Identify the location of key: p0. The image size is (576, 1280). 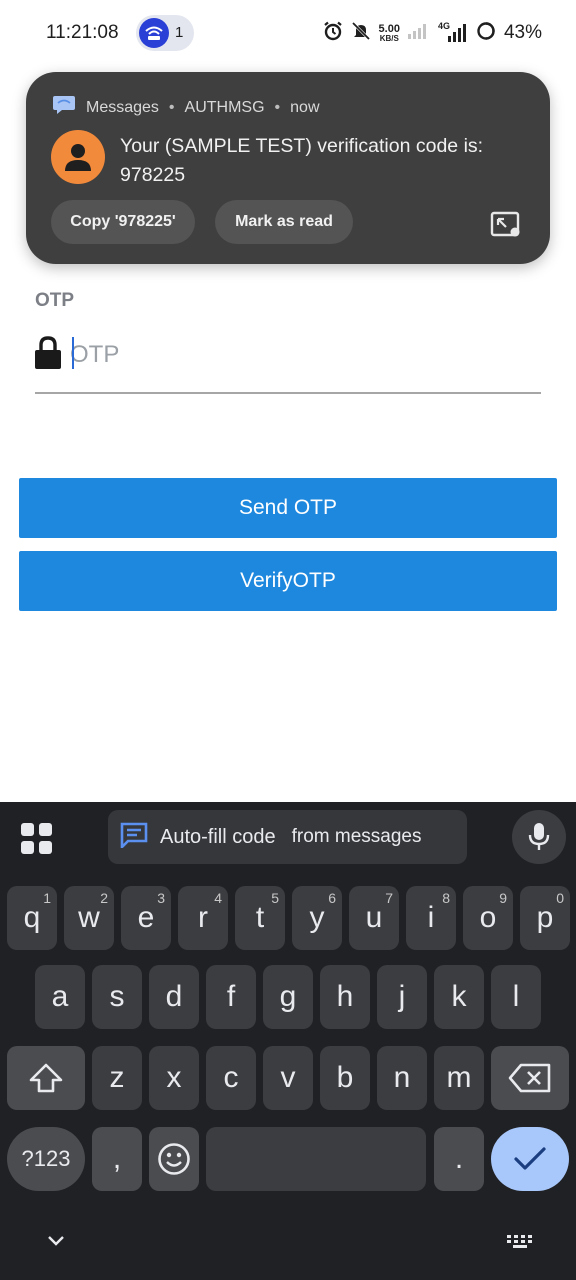
(545, 918).